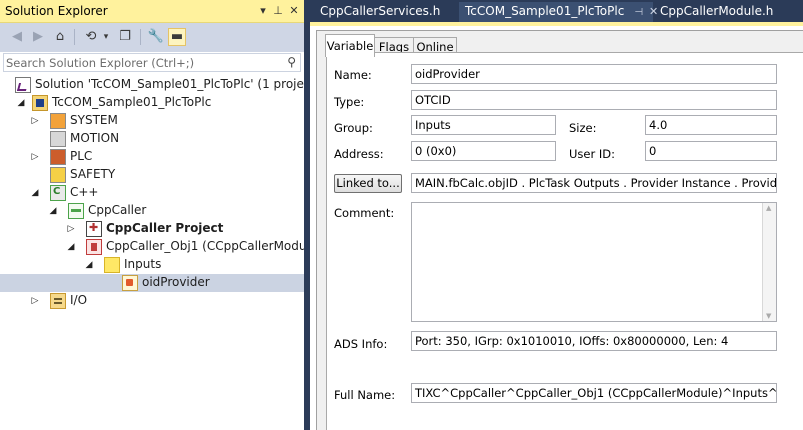  What do you see at coordinates (177, 37) in the screenshot?
I see `minus-icon: ▬` at bounding box center [177, 37].